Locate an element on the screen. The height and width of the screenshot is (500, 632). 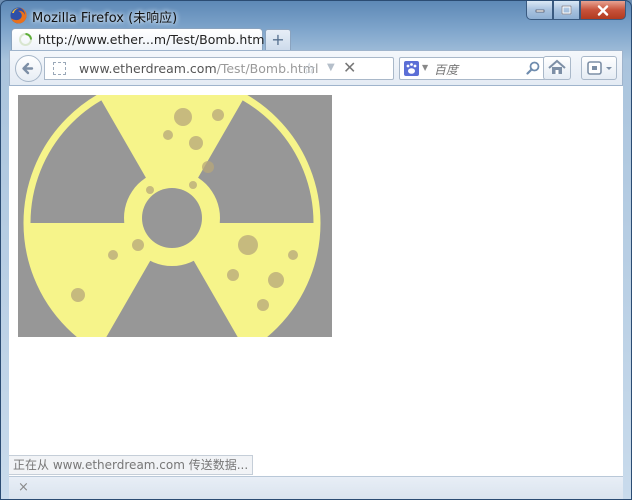
close-button is located at coordinates (603, 10).